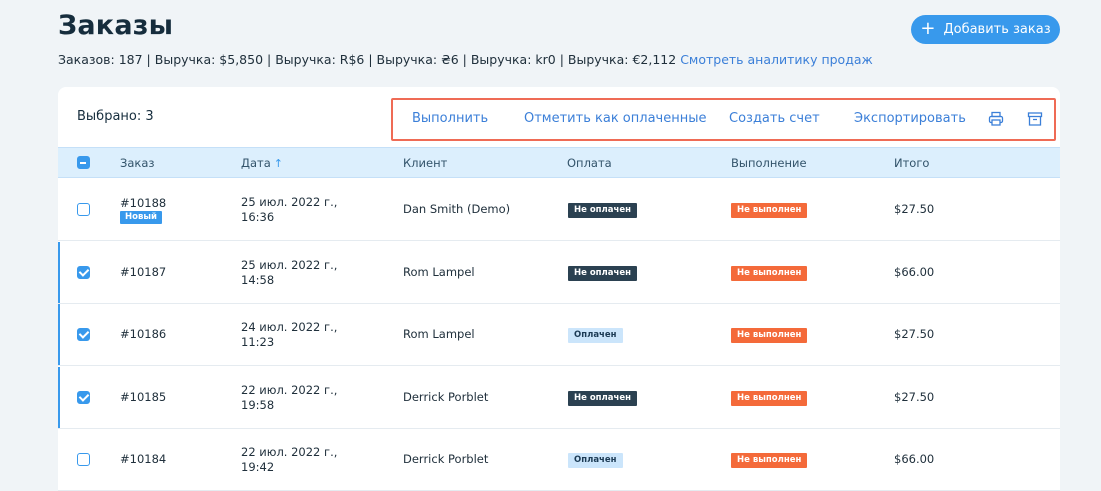  Describe the element at coordinates (258, 279) in the screenshot. I see `order-date-time: 14:58` at that location.